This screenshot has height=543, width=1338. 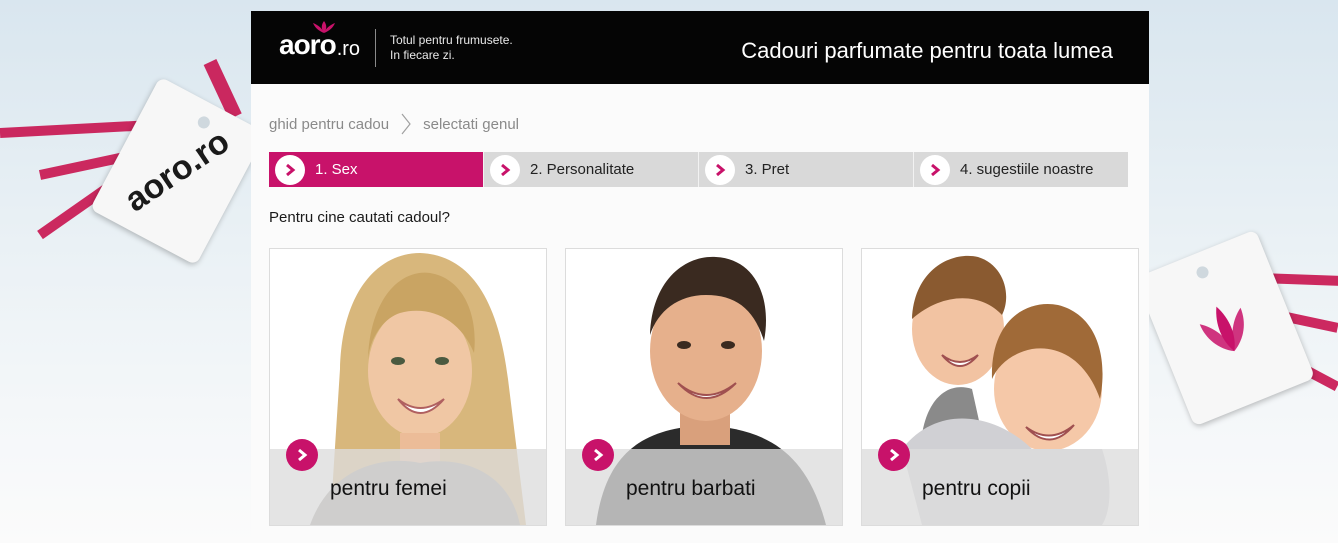 What do you see at coordinates (1000, 387) in the screenshot?
I see `option-card-children: pentru copii` at bounding box center [1000, 387].